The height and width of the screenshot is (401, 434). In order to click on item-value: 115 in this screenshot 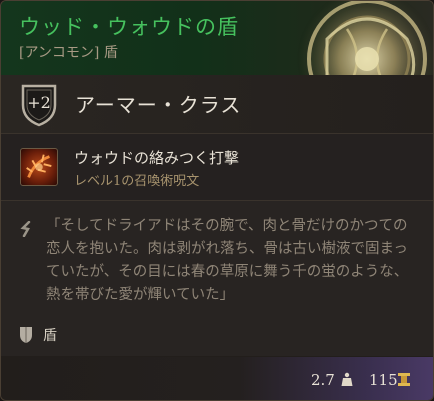, I will do `click(383, 380)`.